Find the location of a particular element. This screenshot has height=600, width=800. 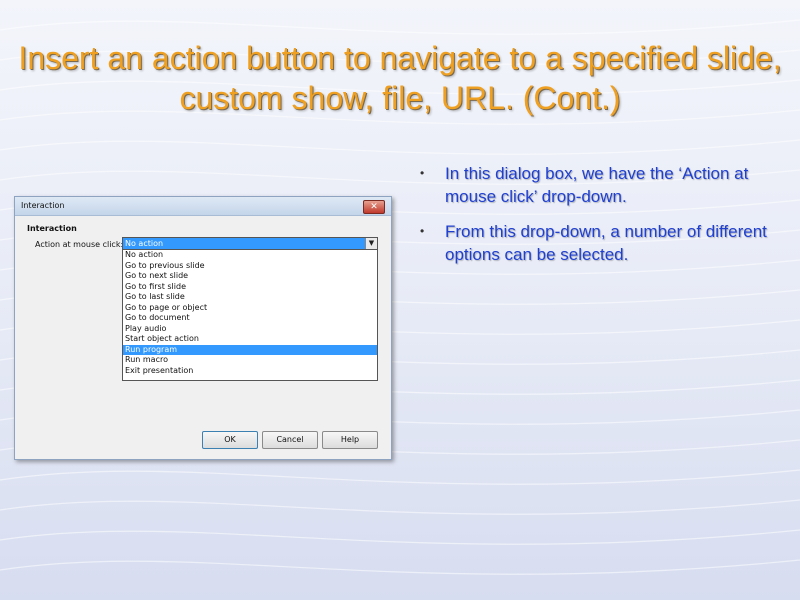

dropdown-option: Start object action is located at coordinates (250, 339).